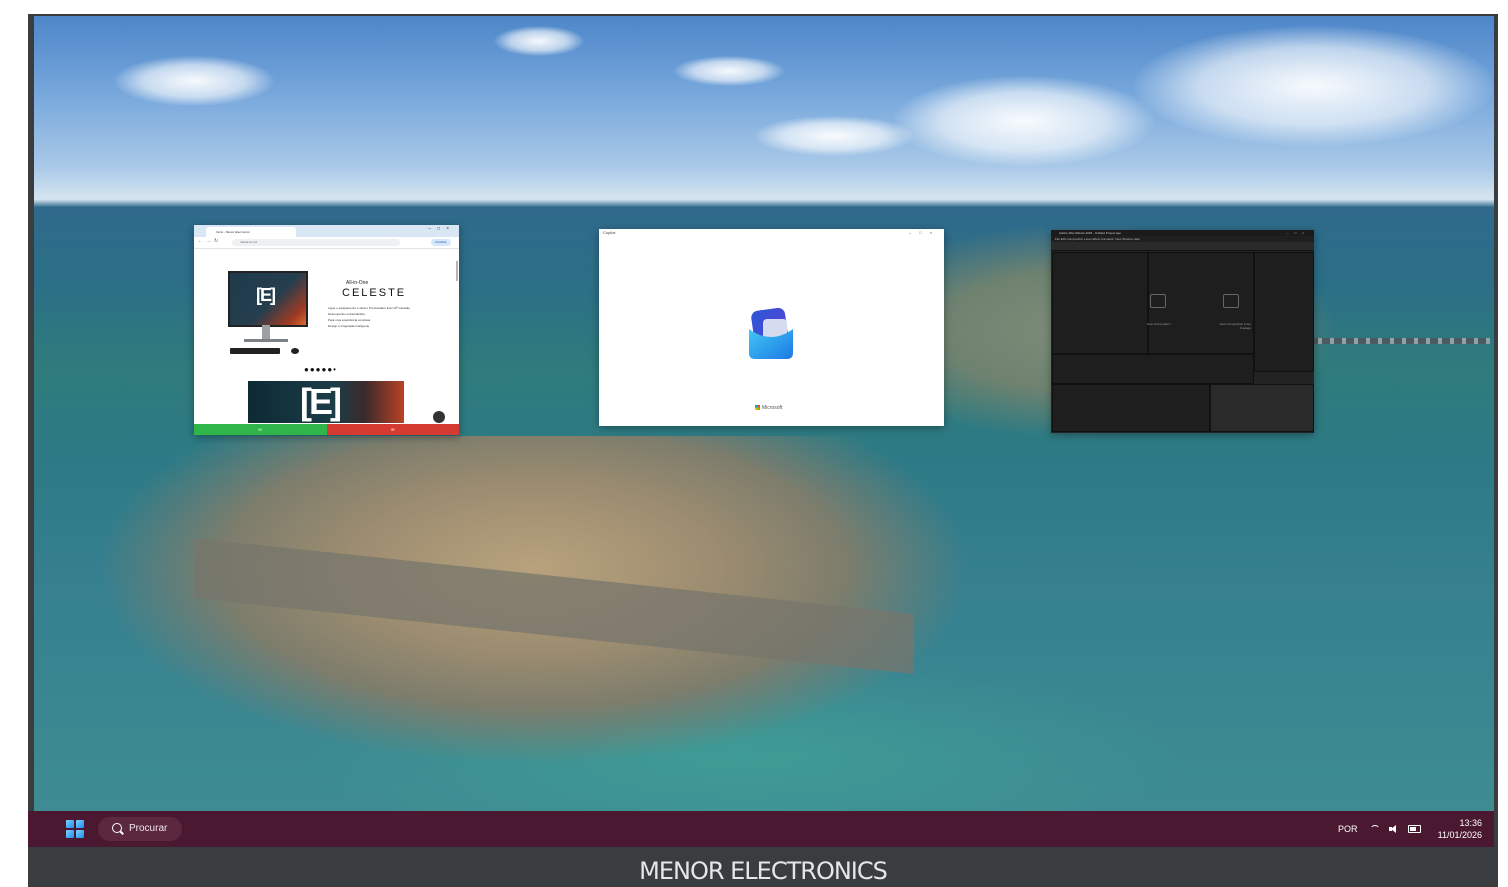 This screenshot has height=887, width=1508. Describe the element at coordinates (255, 351) in the screenshot. I see `product-keyboard` at that location.